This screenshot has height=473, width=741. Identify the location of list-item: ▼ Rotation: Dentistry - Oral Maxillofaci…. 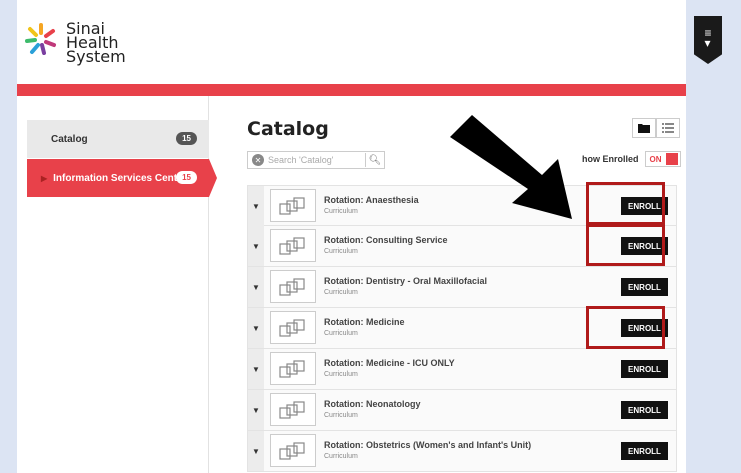
(462, 287).